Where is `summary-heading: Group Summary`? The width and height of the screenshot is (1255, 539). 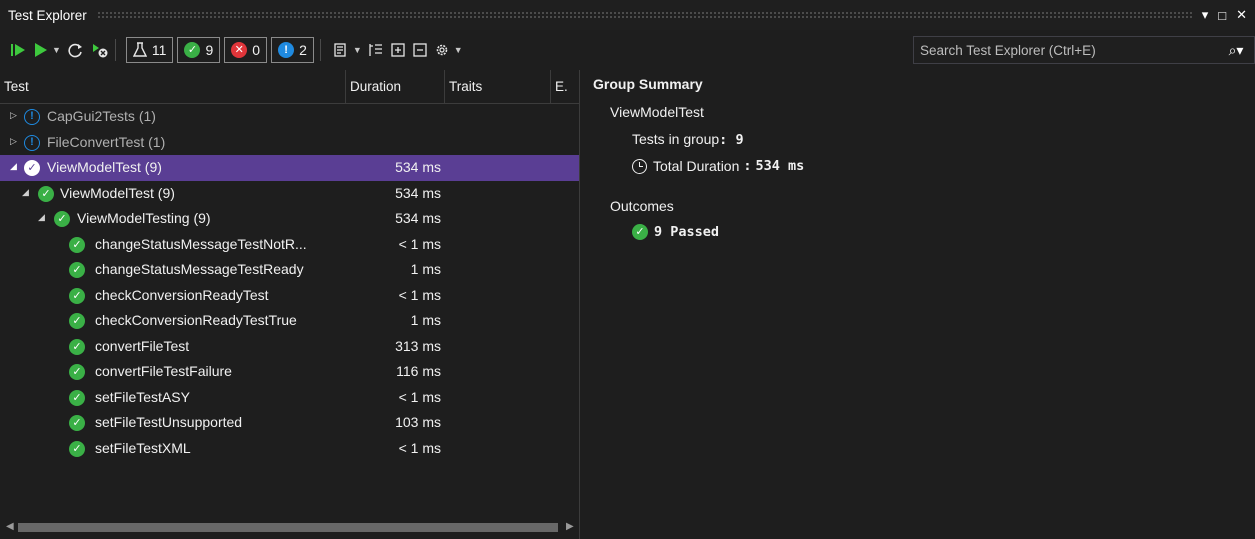 summary-heading: Group Summary is located at coordinates (648, 84).